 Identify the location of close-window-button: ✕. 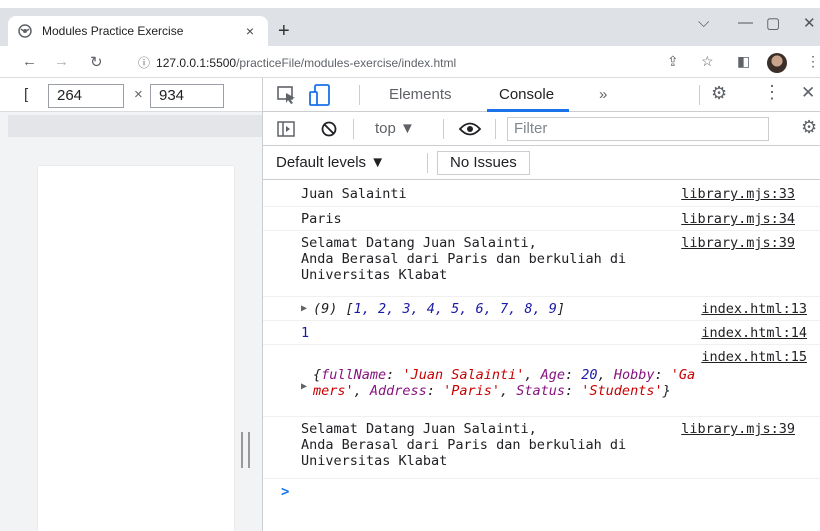
(809, 23).